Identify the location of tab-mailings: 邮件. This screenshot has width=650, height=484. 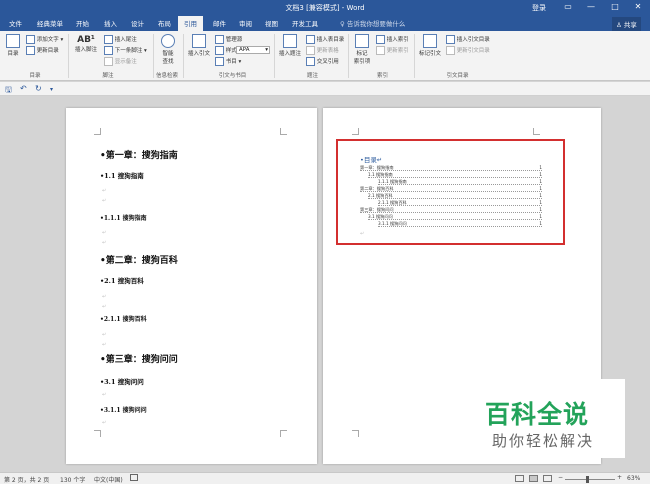
(219, 23).